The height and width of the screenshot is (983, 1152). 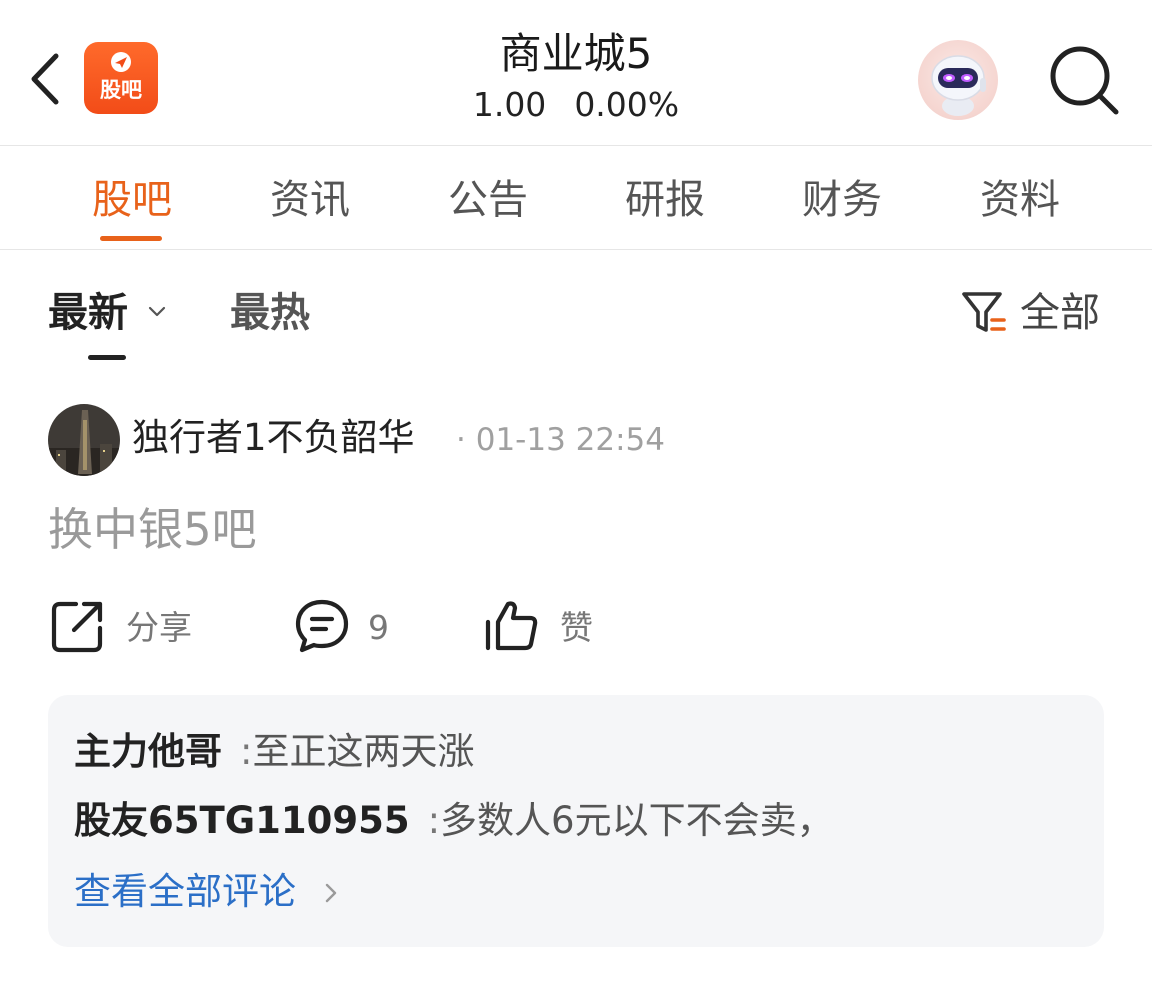 I want to click on tab-research: 研报, so click(x=665, y=202).